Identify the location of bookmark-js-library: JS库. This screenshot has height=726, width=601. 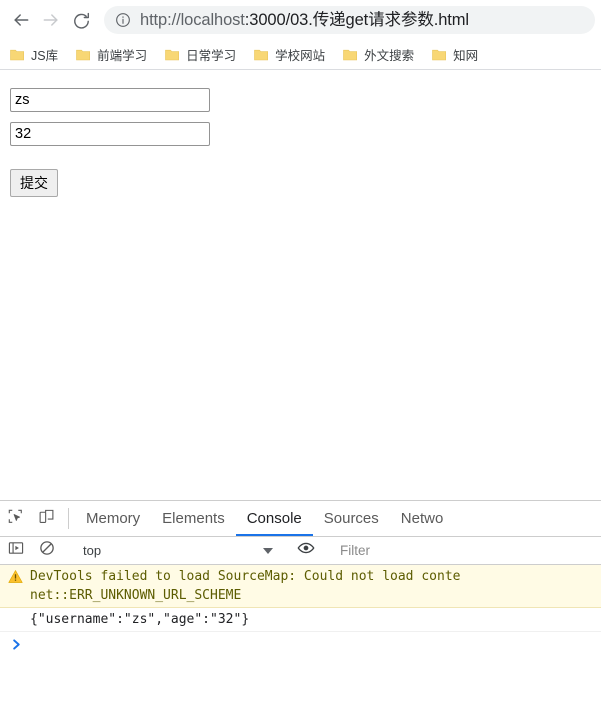
(34, 54).